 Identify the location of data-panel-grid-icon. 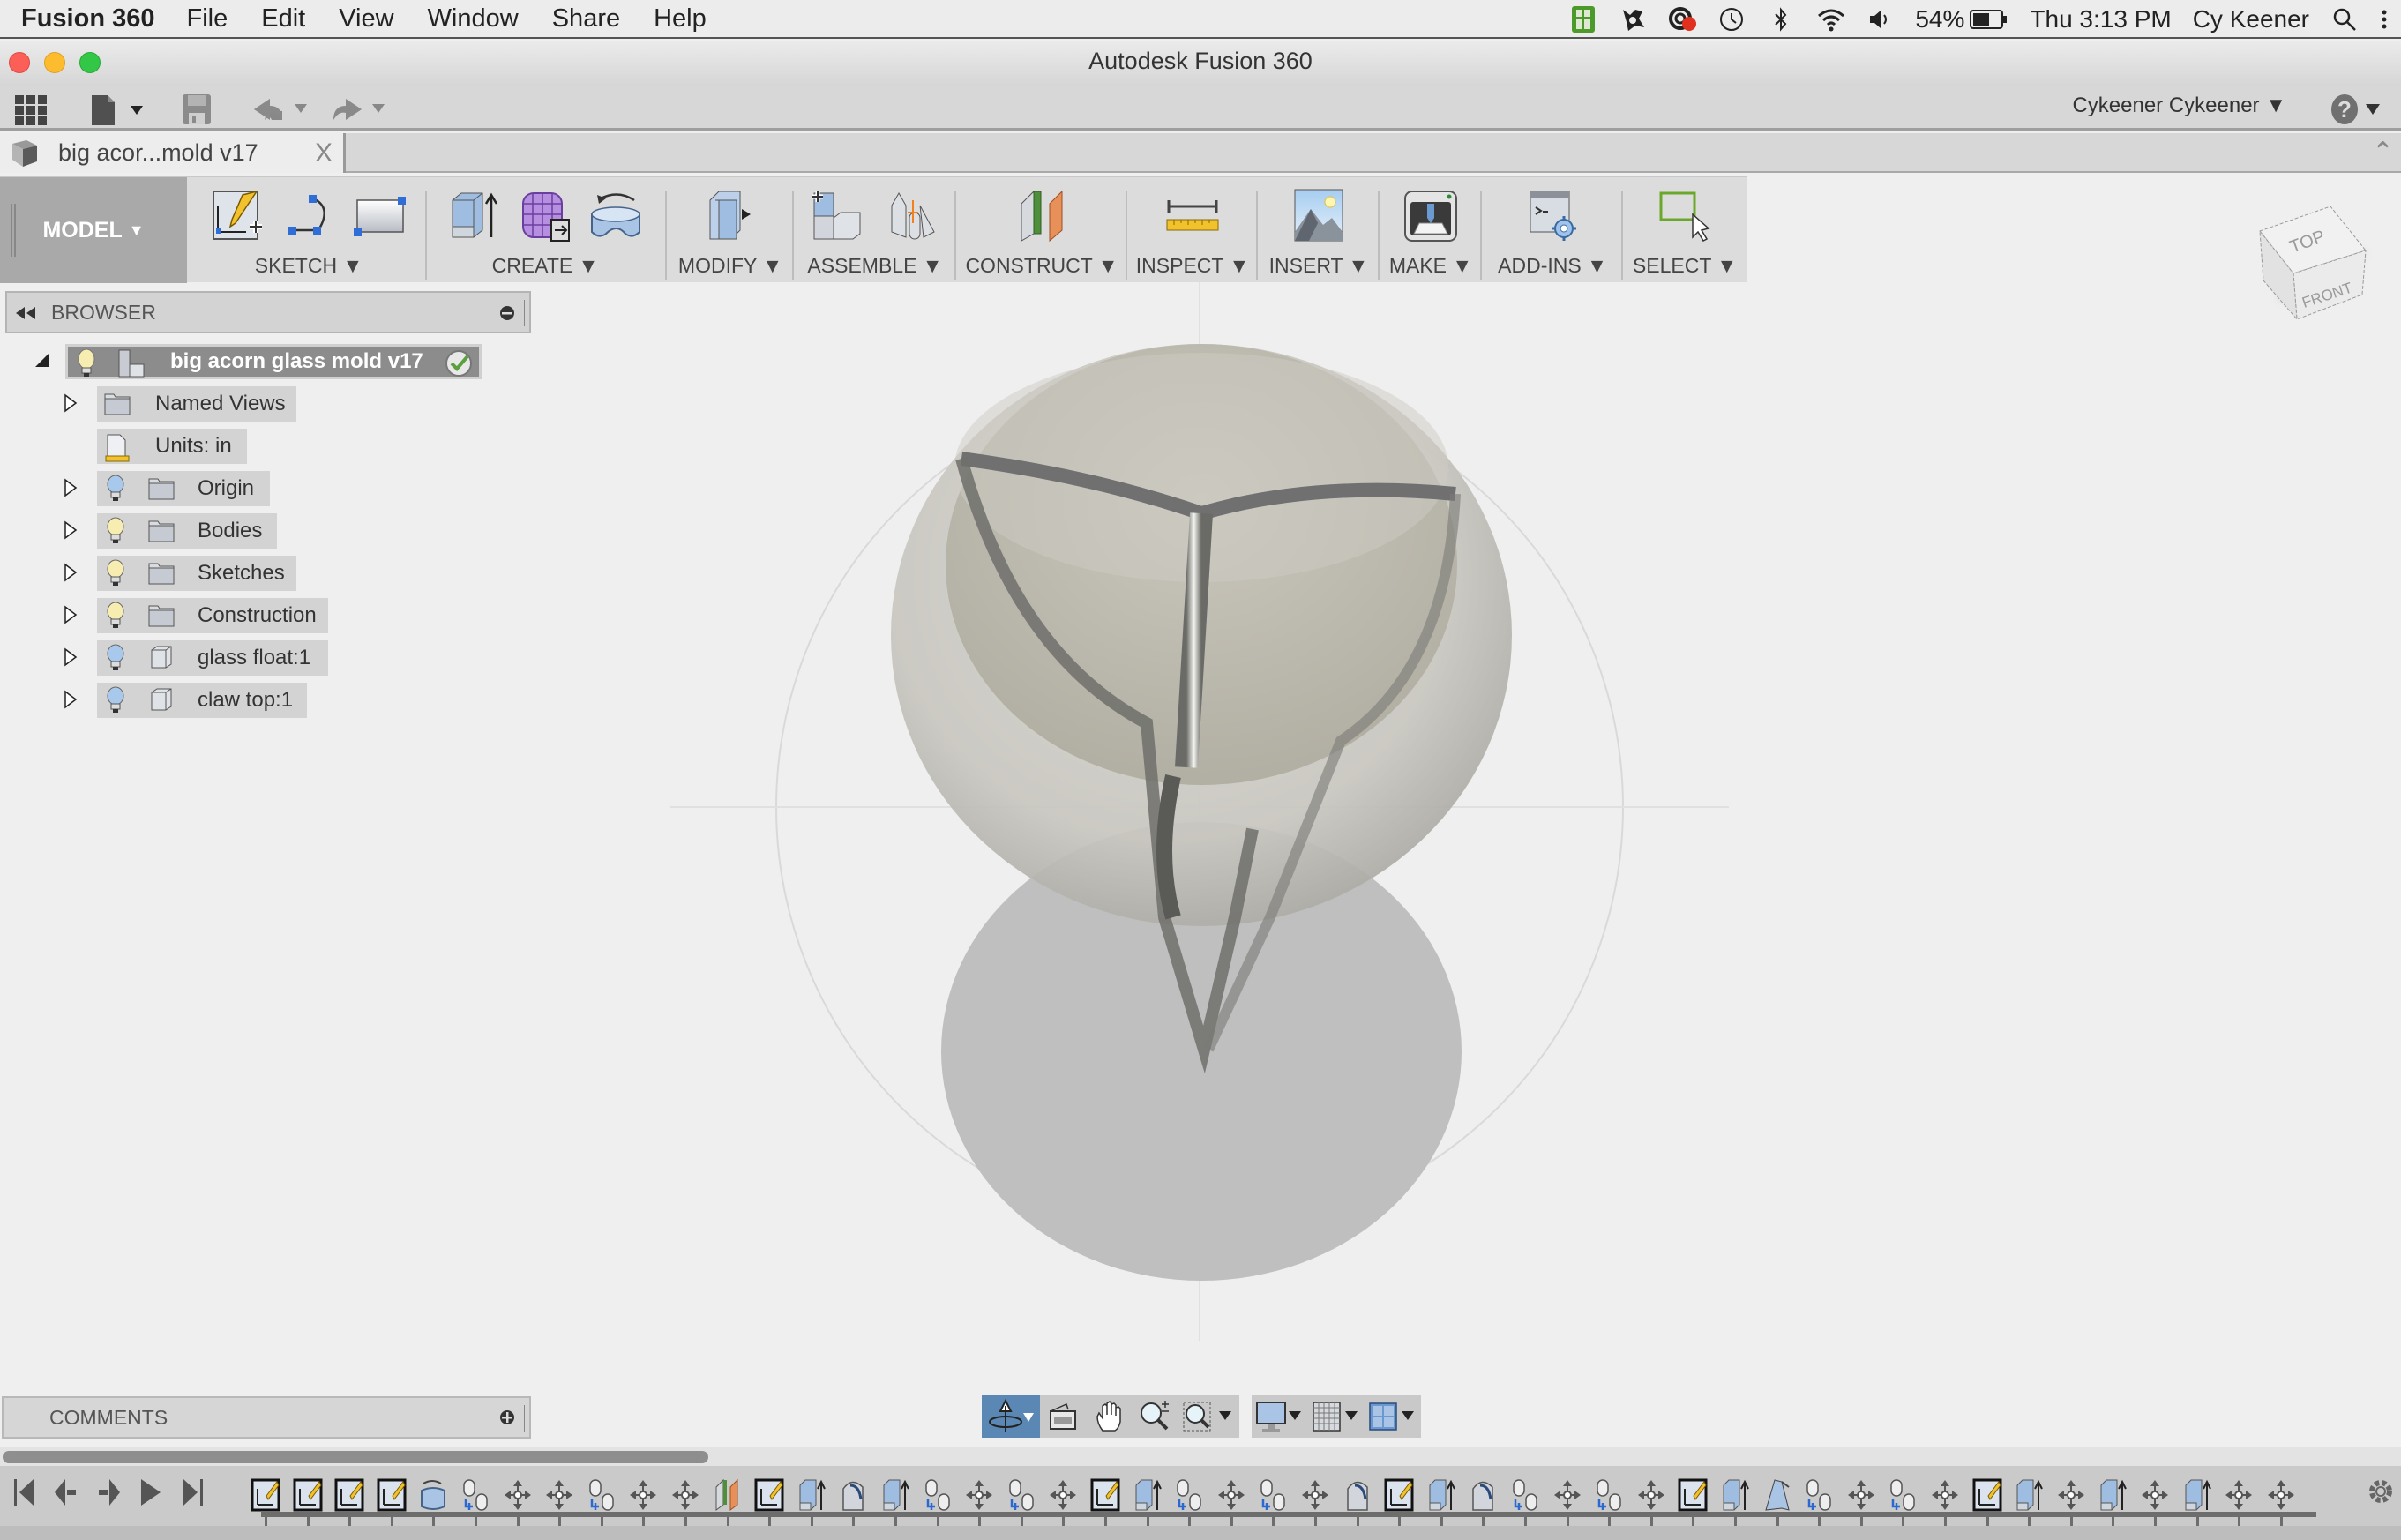
(32, 112).